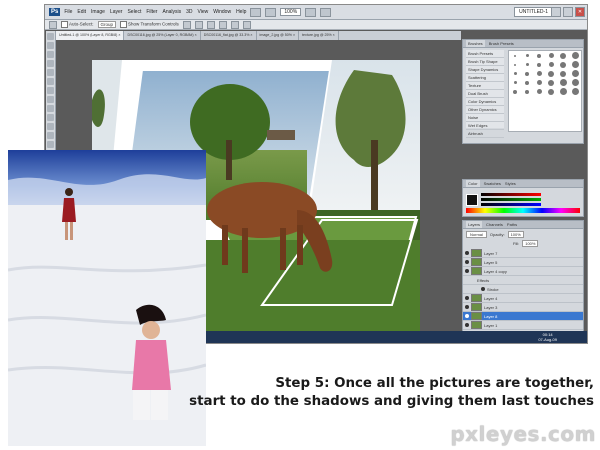  I want to click on foreground-color-swatch, so click(472, 199).